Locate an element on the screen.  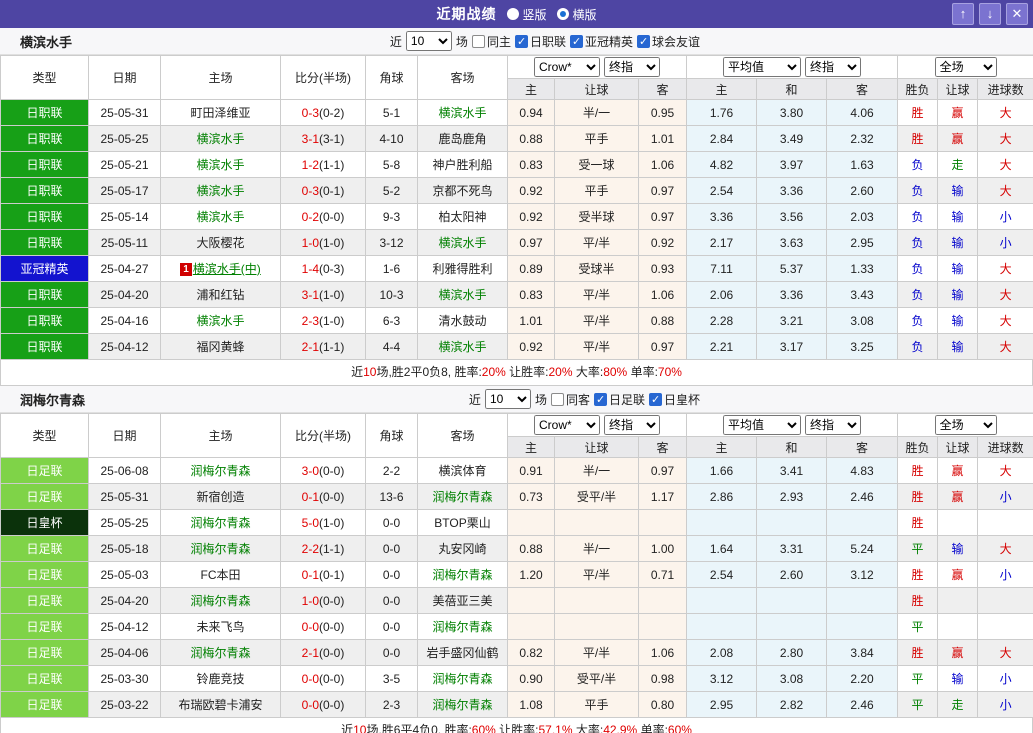
avg-home is located at coordinates (722, 522).